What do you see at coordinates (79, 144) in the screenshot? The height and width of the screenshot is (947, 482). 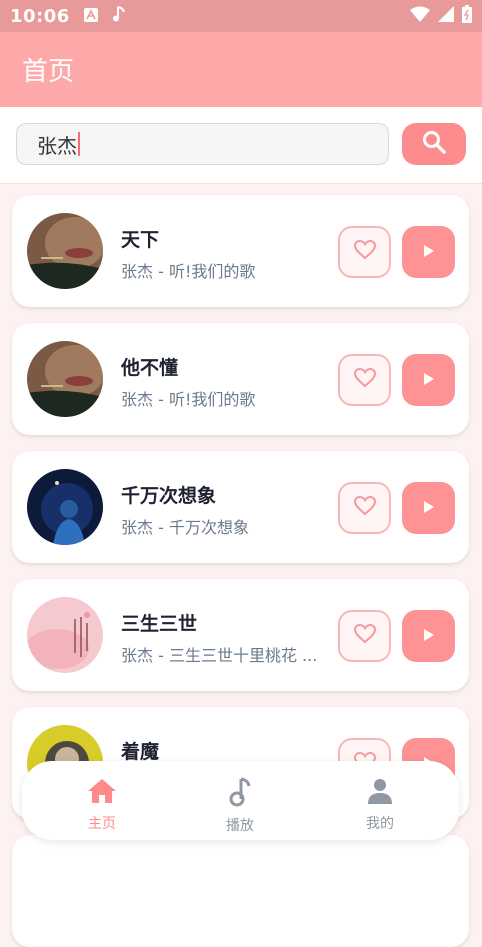 I see `text-caret` at bounding box center [79, 144].